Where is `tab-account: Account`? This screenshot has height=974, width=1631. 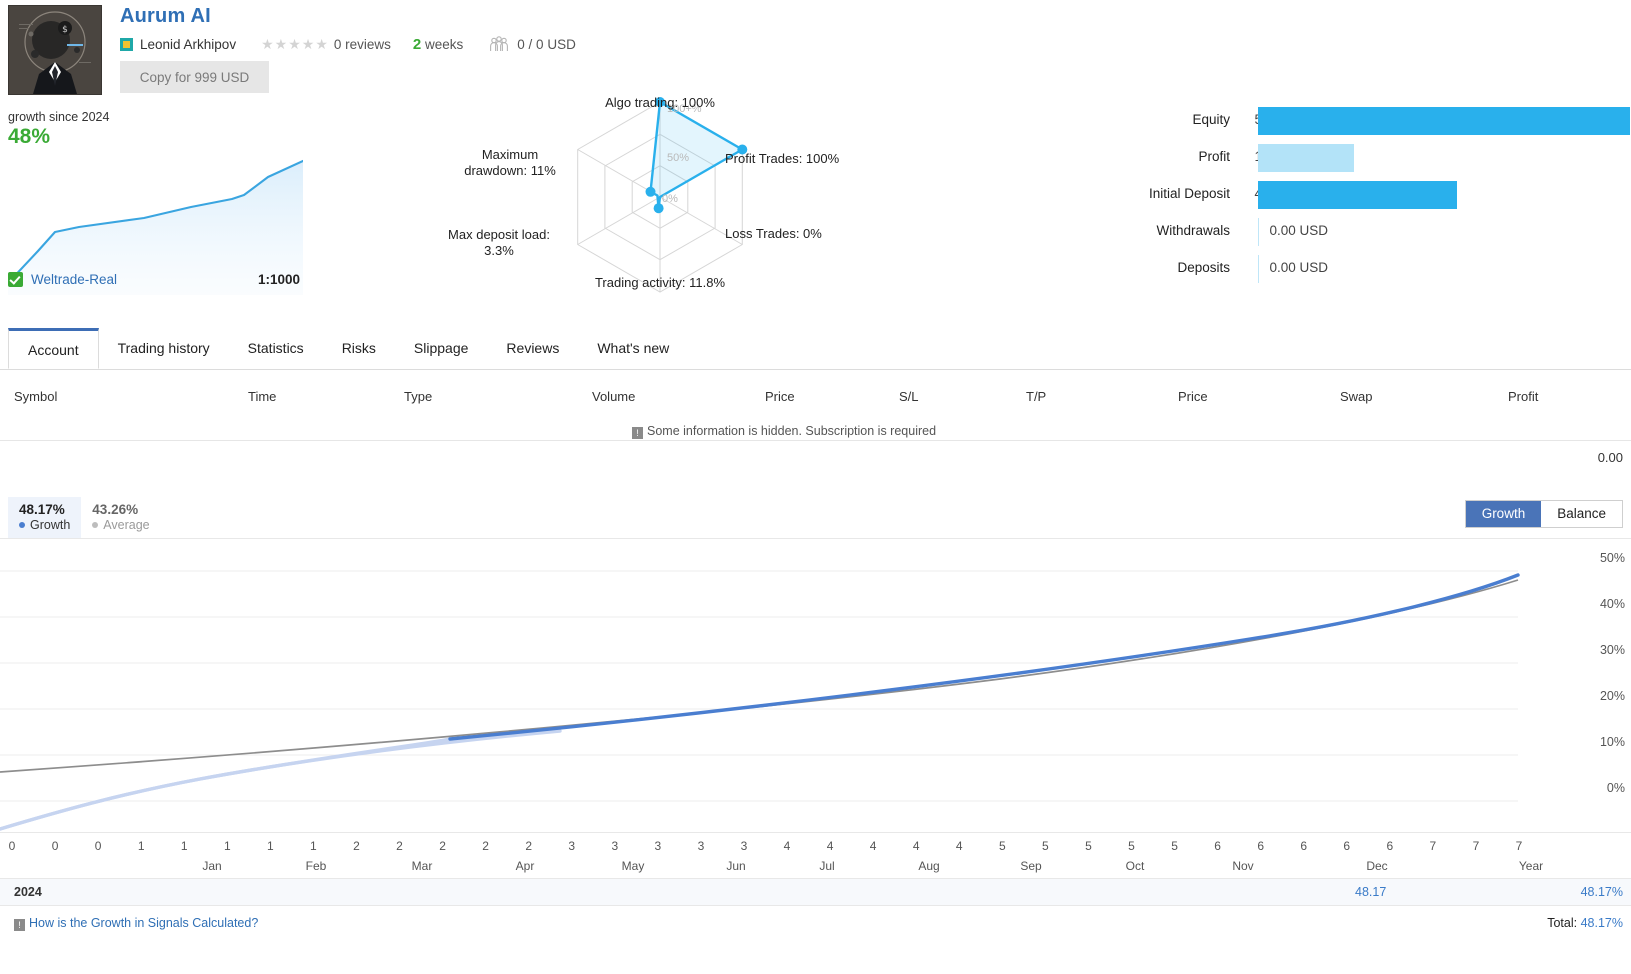 tab-account: Account is located at coordinates (53, 348).